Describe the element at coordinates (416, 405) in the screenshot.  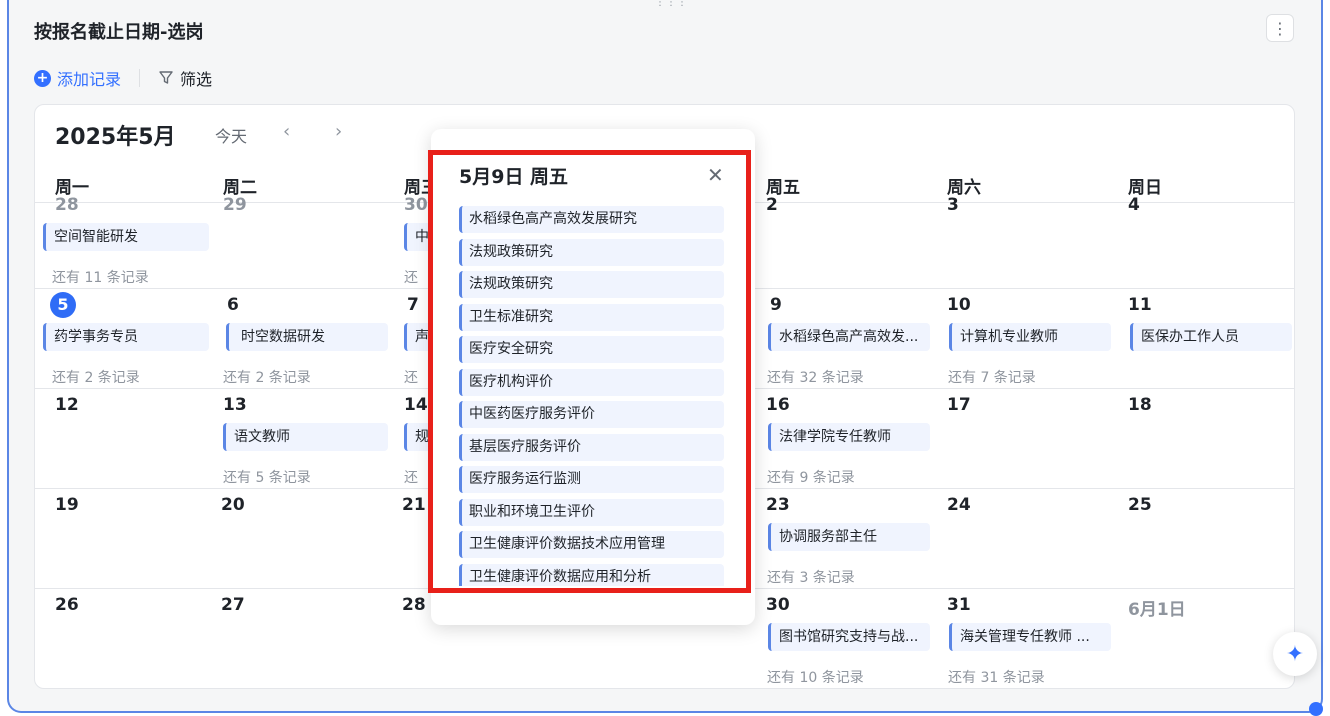
I see `day-number: 14` at that location.